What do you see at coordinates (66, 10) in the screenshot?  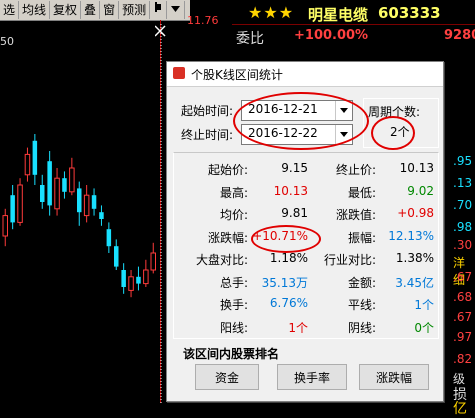 I see `toolbar-adjust-button: 复权` at bounding box center [66, 10].